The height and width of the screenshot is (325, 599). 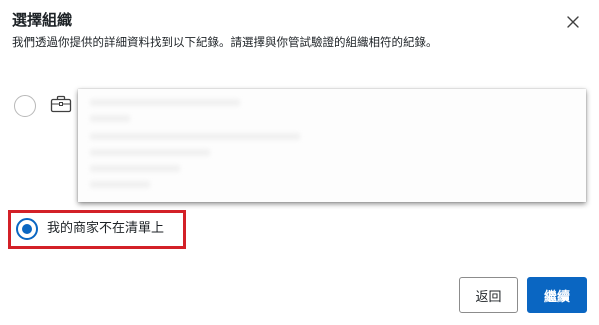 I want to click on business-not-listed-radio, so click(x=27, y=229).